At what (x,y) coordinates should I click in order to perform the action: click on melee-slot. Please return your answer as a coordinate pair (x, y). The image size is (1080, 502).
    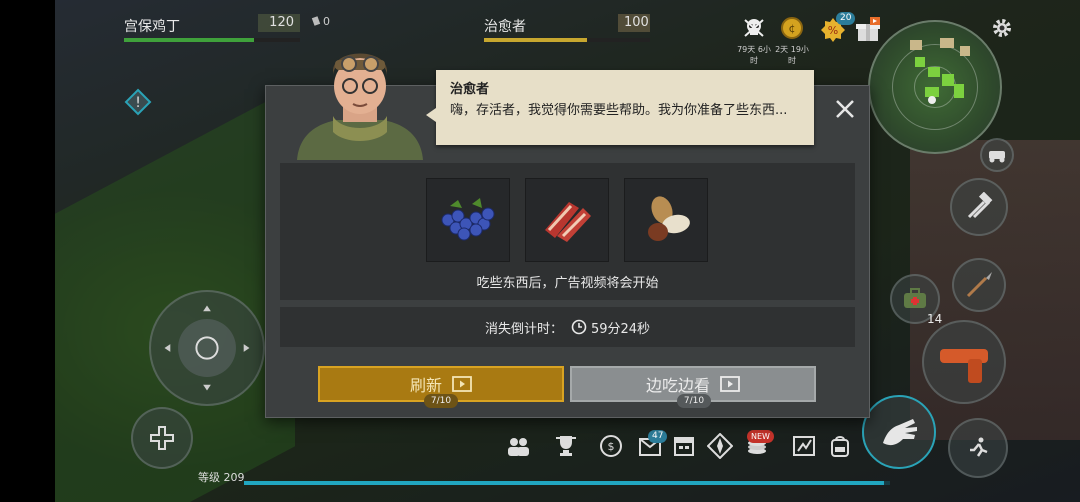
    Looking at the image, I should click on (979, 285).